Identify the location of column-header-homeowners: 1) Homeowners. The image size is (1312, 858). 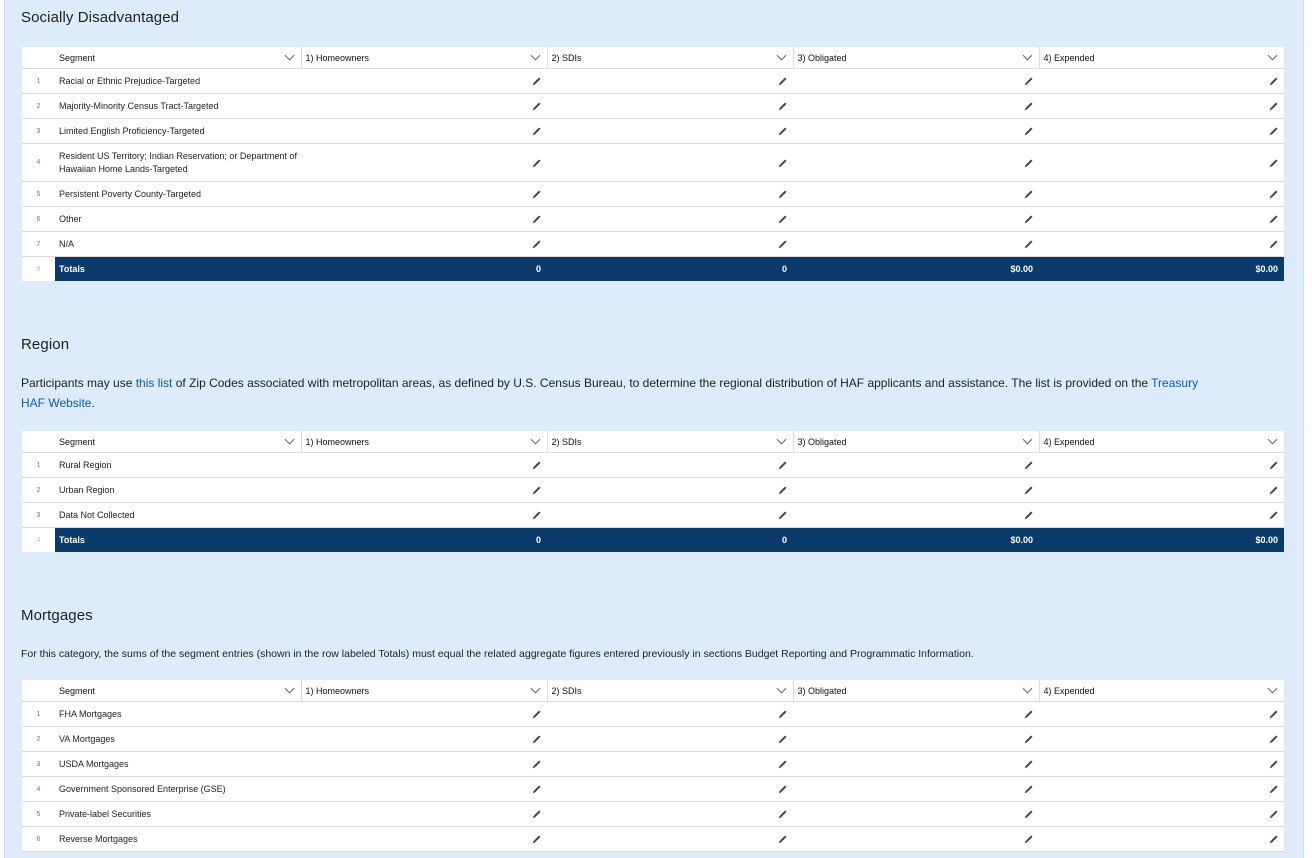
(423, 442).